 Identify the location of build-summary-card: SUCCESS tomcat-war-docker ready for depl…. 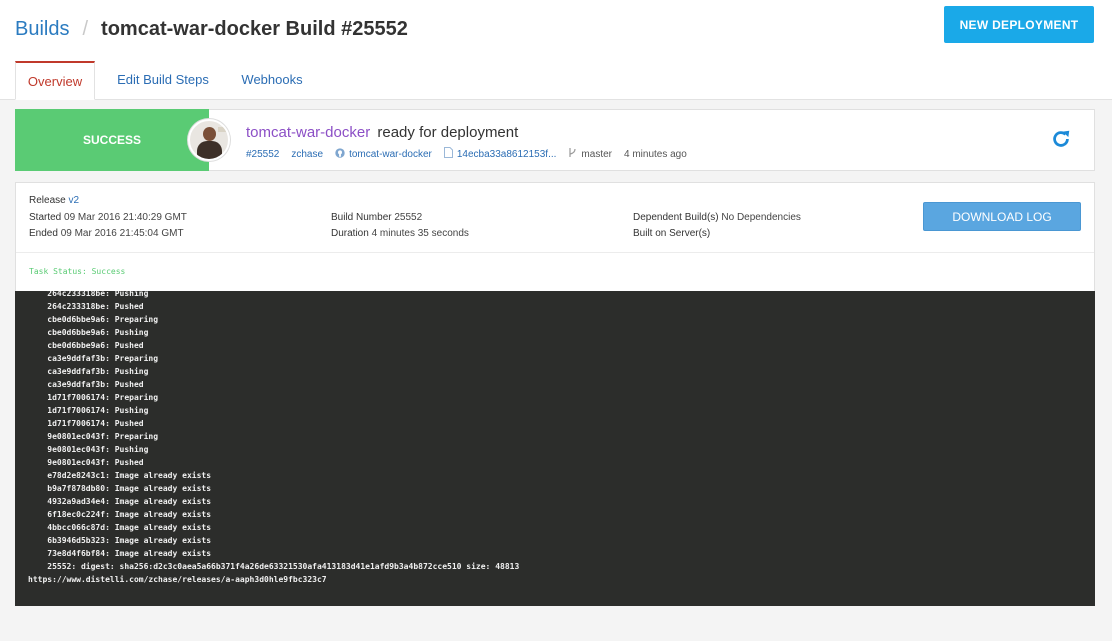
(555, 140).